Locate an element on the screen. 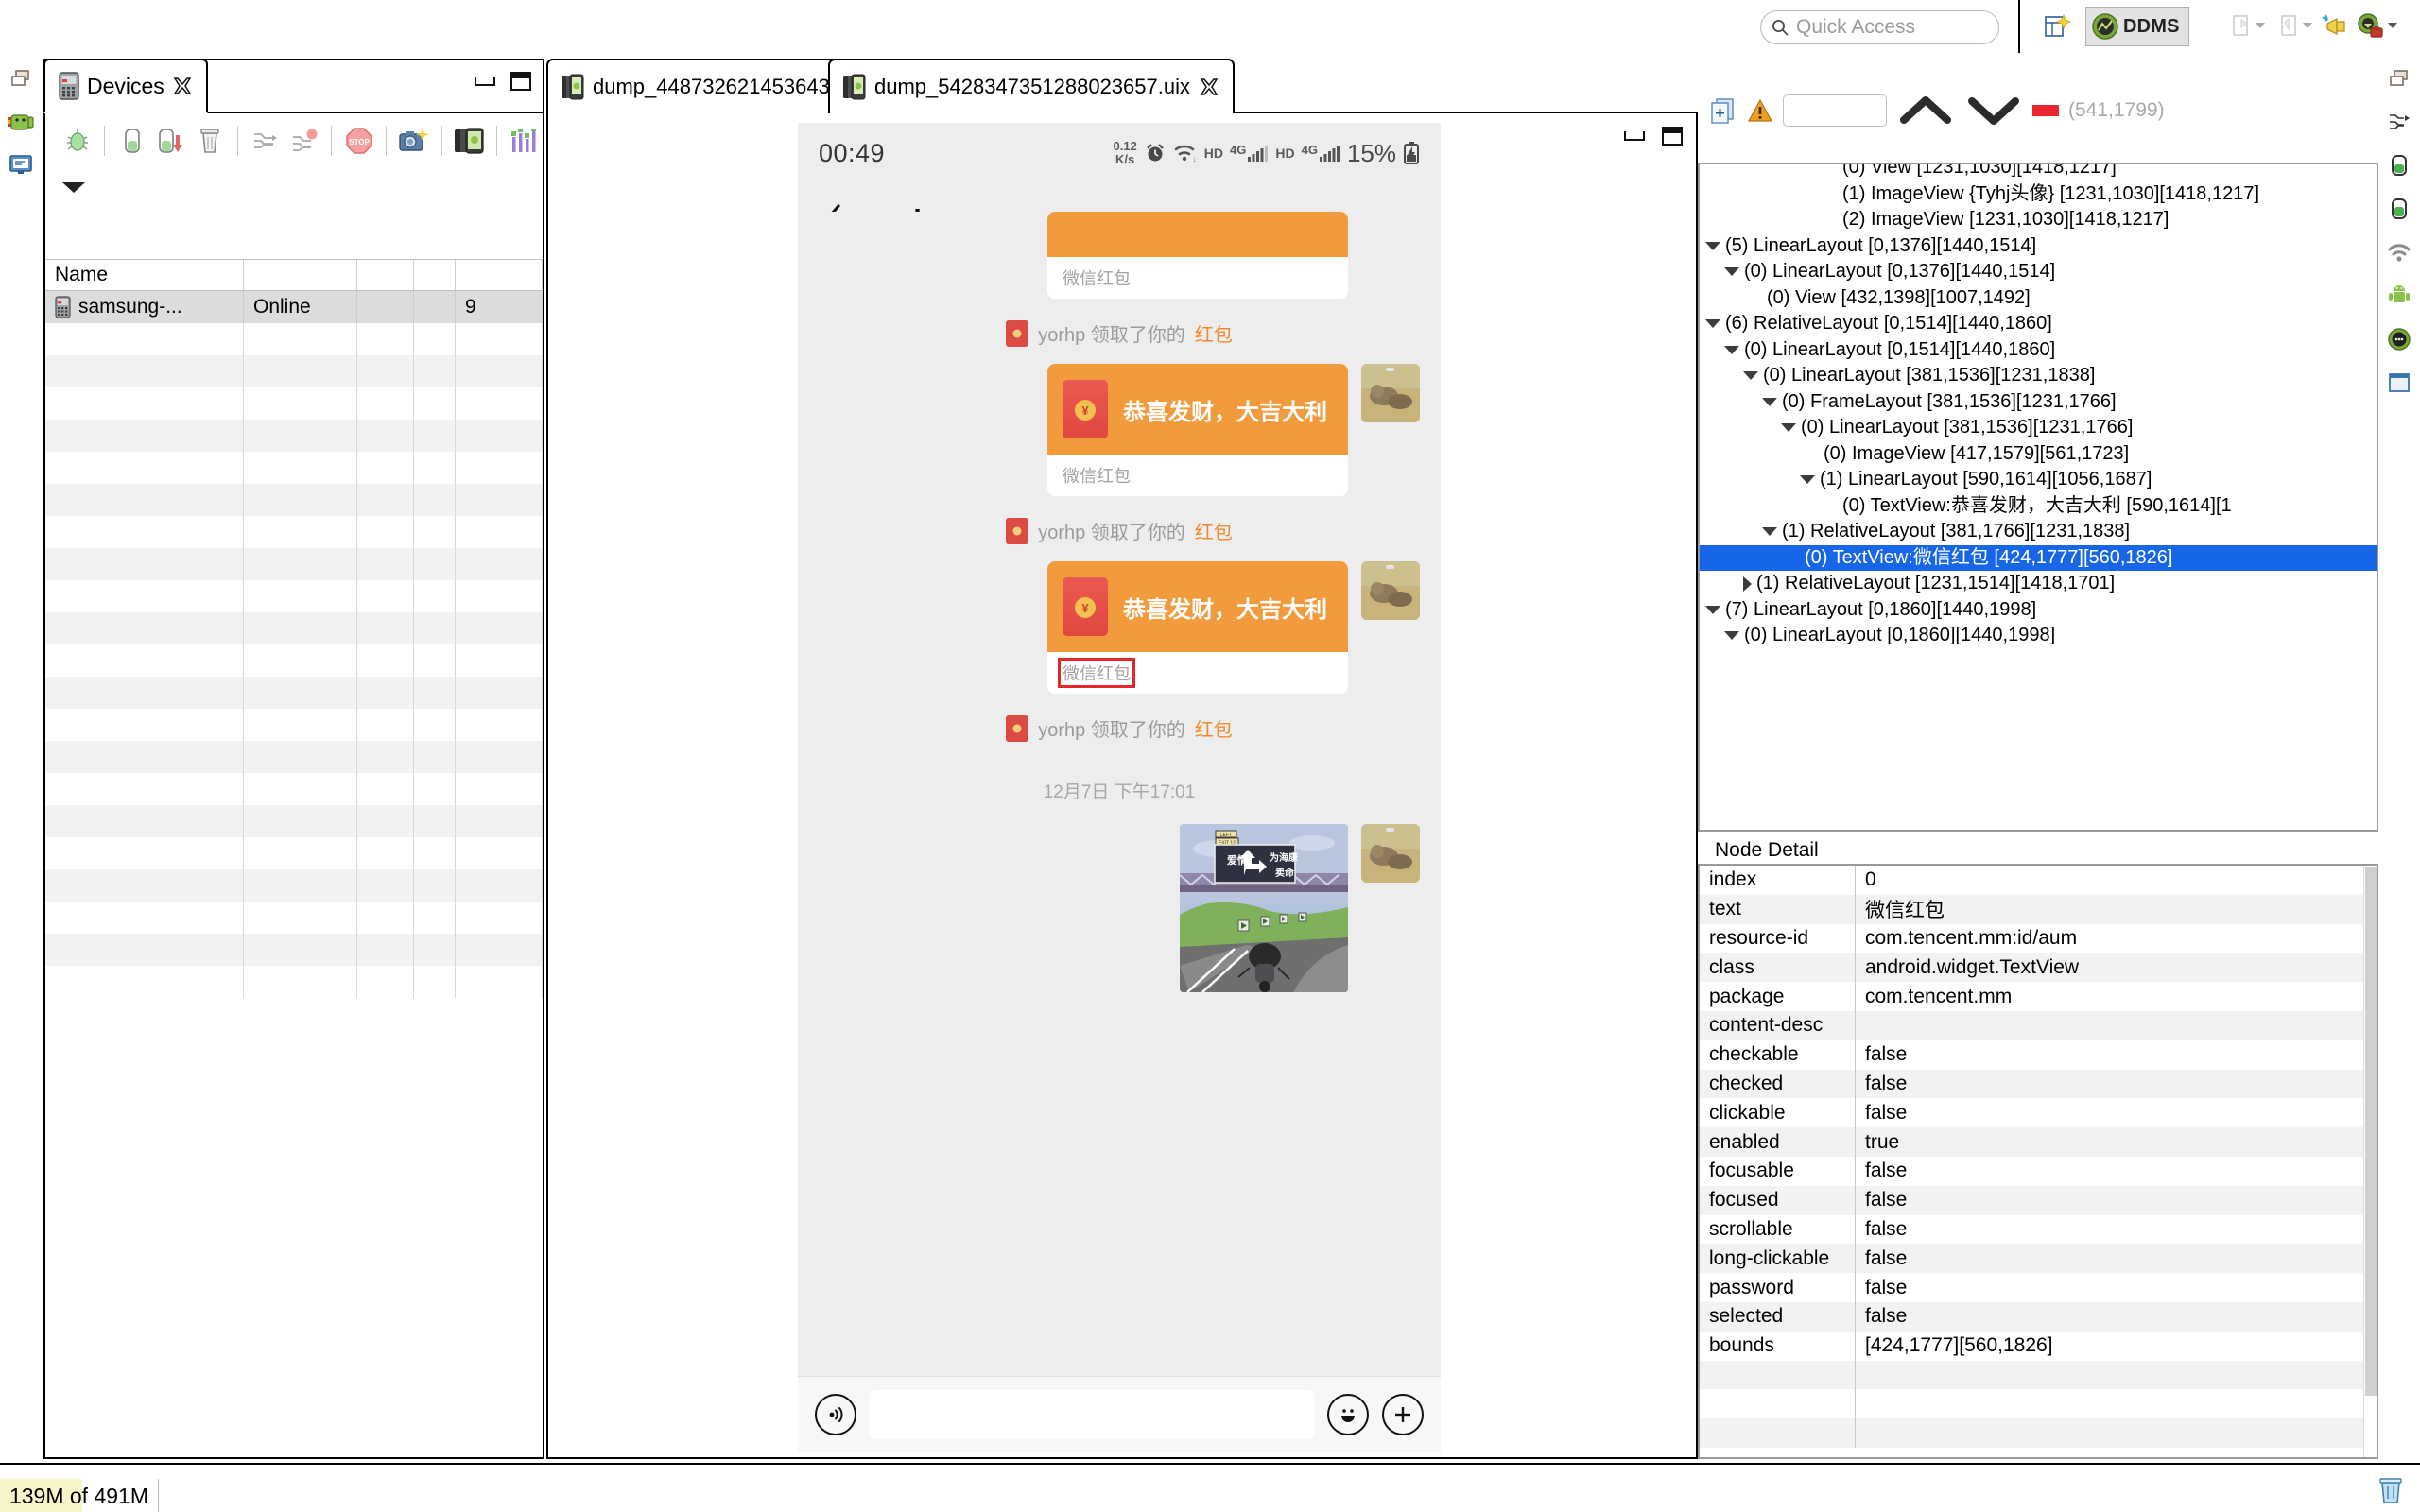 The width and height of the screenshot is (2420, 1512). node-detail-row: enabled true is located at coordinates (2038, 1142).